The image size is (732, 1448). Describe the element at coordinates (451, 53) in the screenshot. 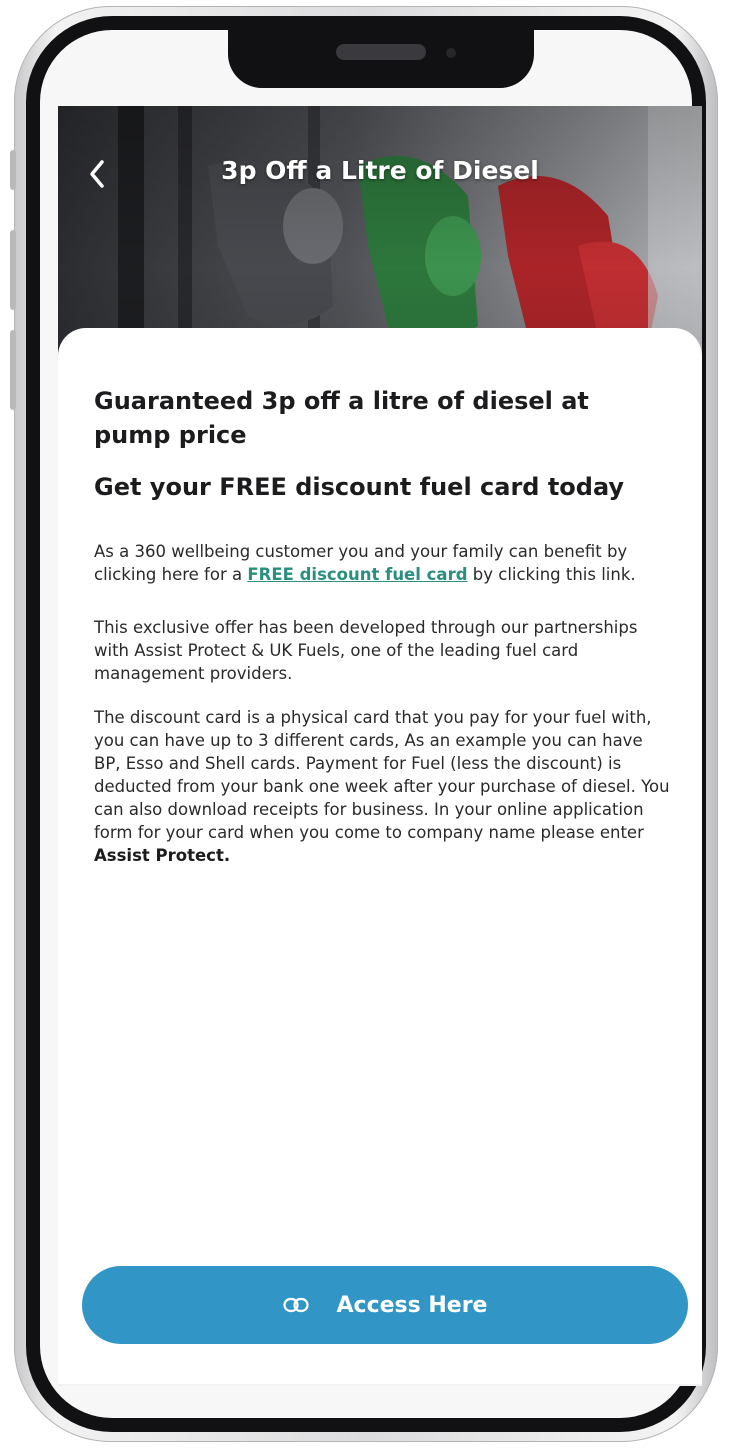

I see `phone-camera` at that location.